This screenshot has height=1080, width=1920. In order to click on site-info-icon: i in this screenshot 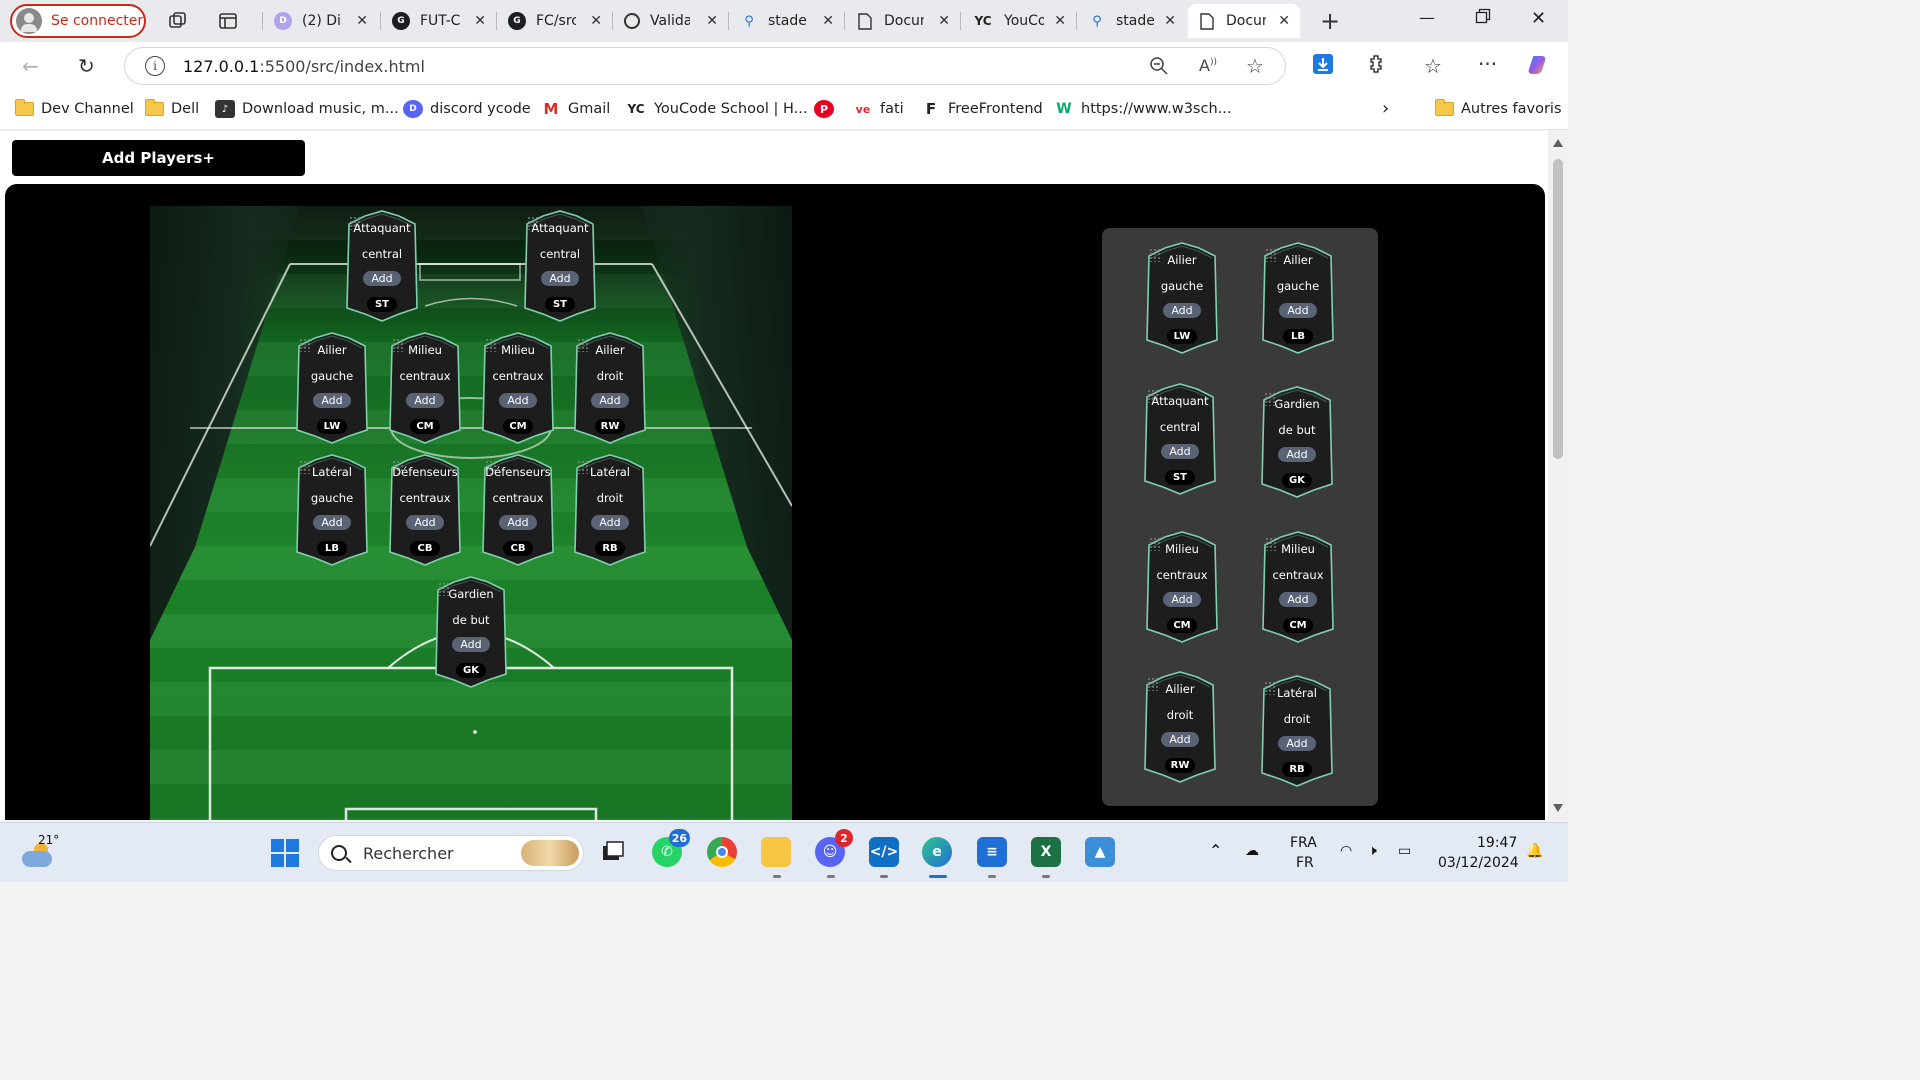, I will do `click(155, 66)`.